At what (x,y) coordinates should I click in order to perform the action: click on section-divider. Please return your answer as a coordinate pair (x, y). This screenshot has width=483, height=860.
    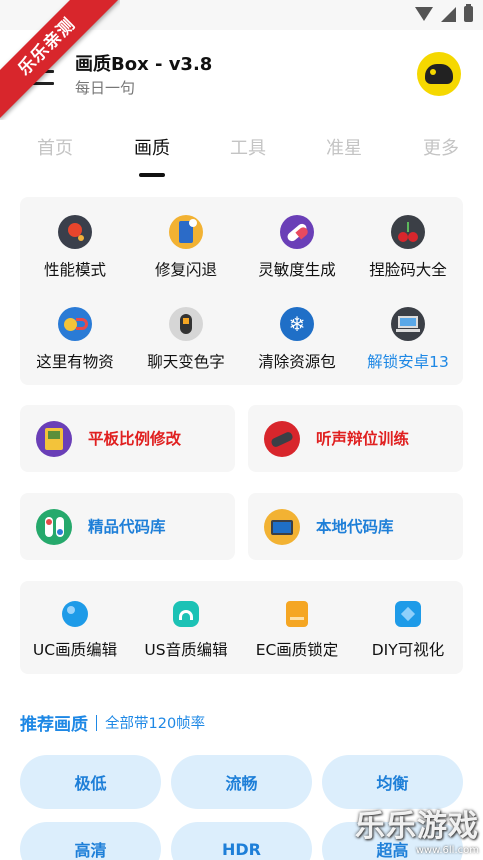
    Looking at the image, I should click on (96, 722).